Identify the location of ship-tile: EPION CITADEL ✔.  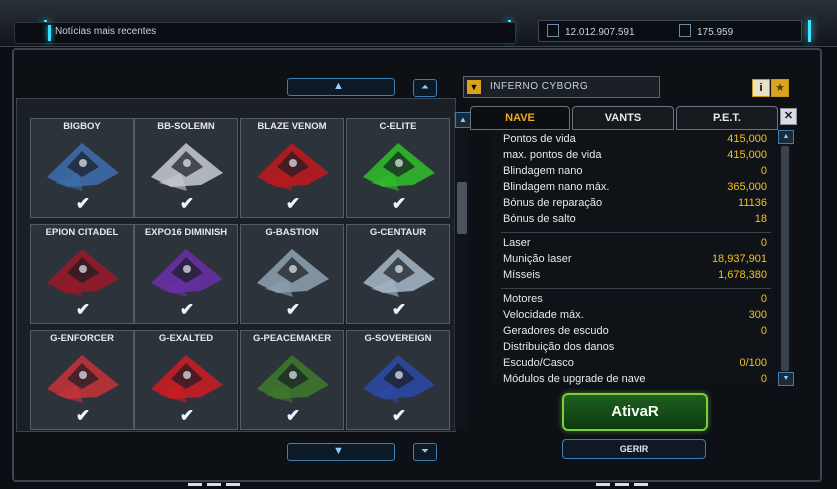
(82, 274).